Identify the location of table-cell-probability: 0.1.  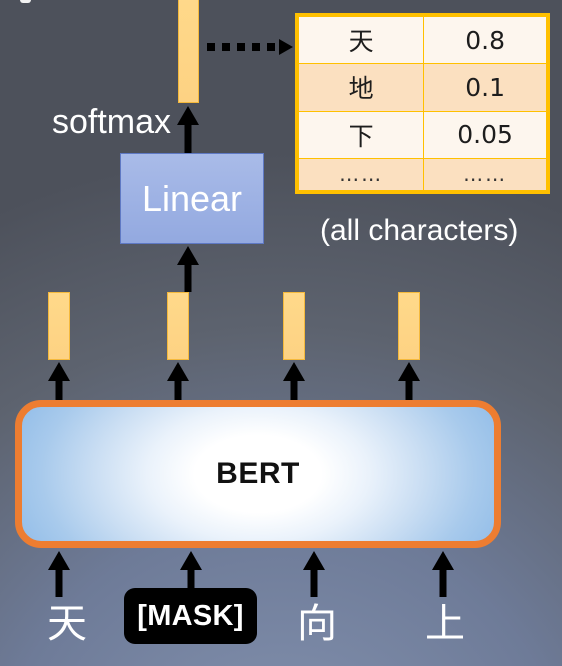
(485, 87).